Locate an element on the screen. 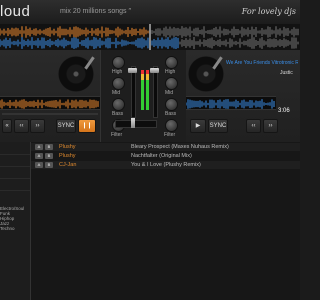  fader-cap-right is located at coordinates (154, 70).